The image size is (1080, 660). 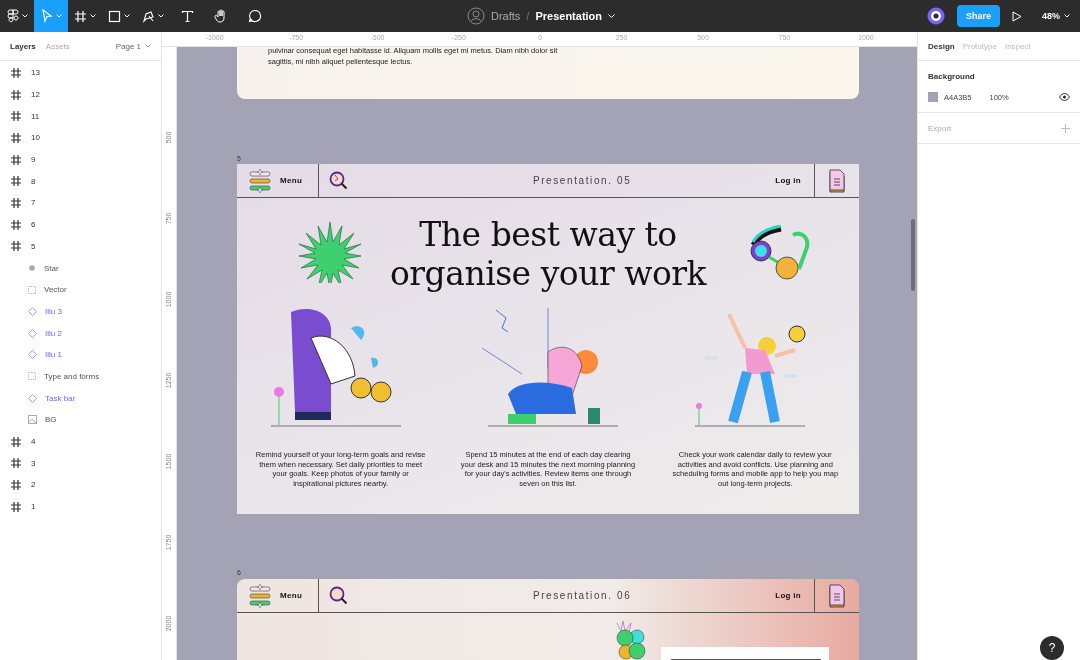 I want to click on layer-name: 10, so click(x=35, y=138).